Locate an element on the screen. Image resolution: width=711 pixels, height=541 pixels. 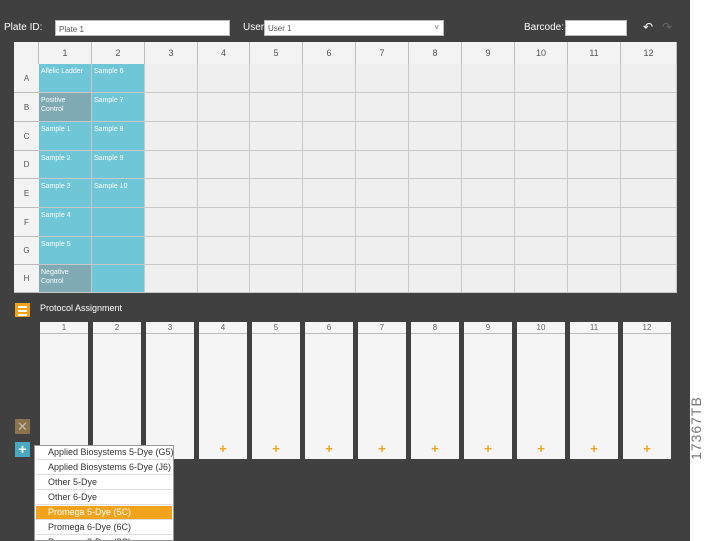
row-header: F is located at coordinates (26, 222).